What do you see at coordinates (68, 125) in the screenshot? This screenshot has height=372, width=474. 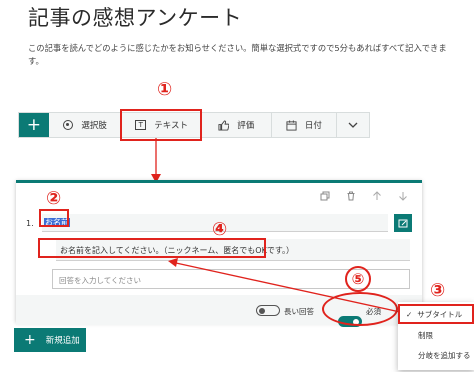 I see `radio-icon` at bounding box center [68, 125].